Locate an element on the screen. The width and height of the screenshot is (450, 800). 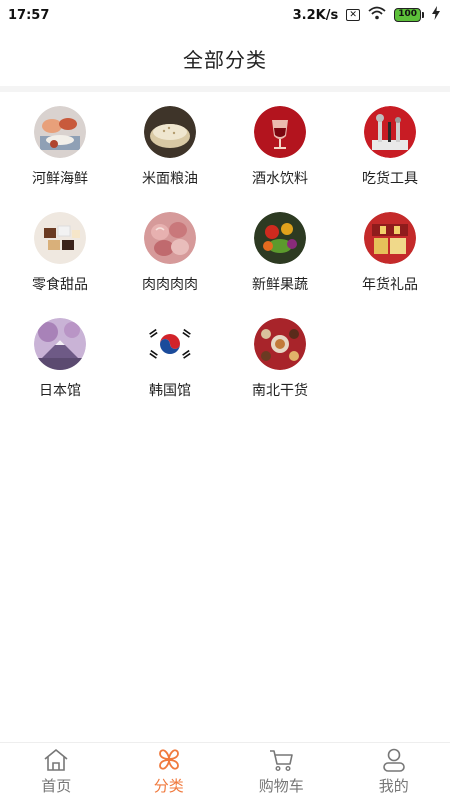
category-item-vegetables: 新鲜果蔬 is located at coordinates (280, 253).